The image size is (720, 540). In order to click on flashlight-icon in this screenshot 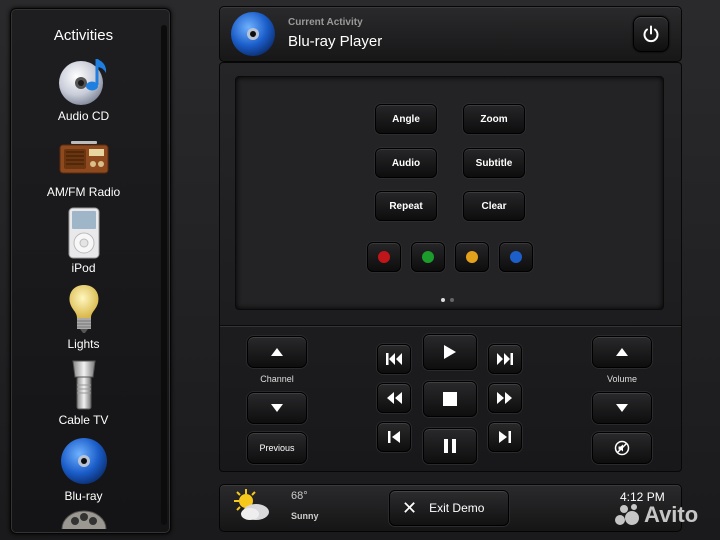, I will do `click(84, 385)`.